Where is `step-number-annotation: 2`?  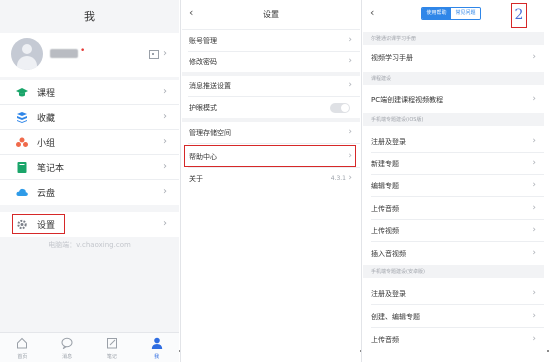 step-number-annotation: 2 is located at coordinates (519, 15).